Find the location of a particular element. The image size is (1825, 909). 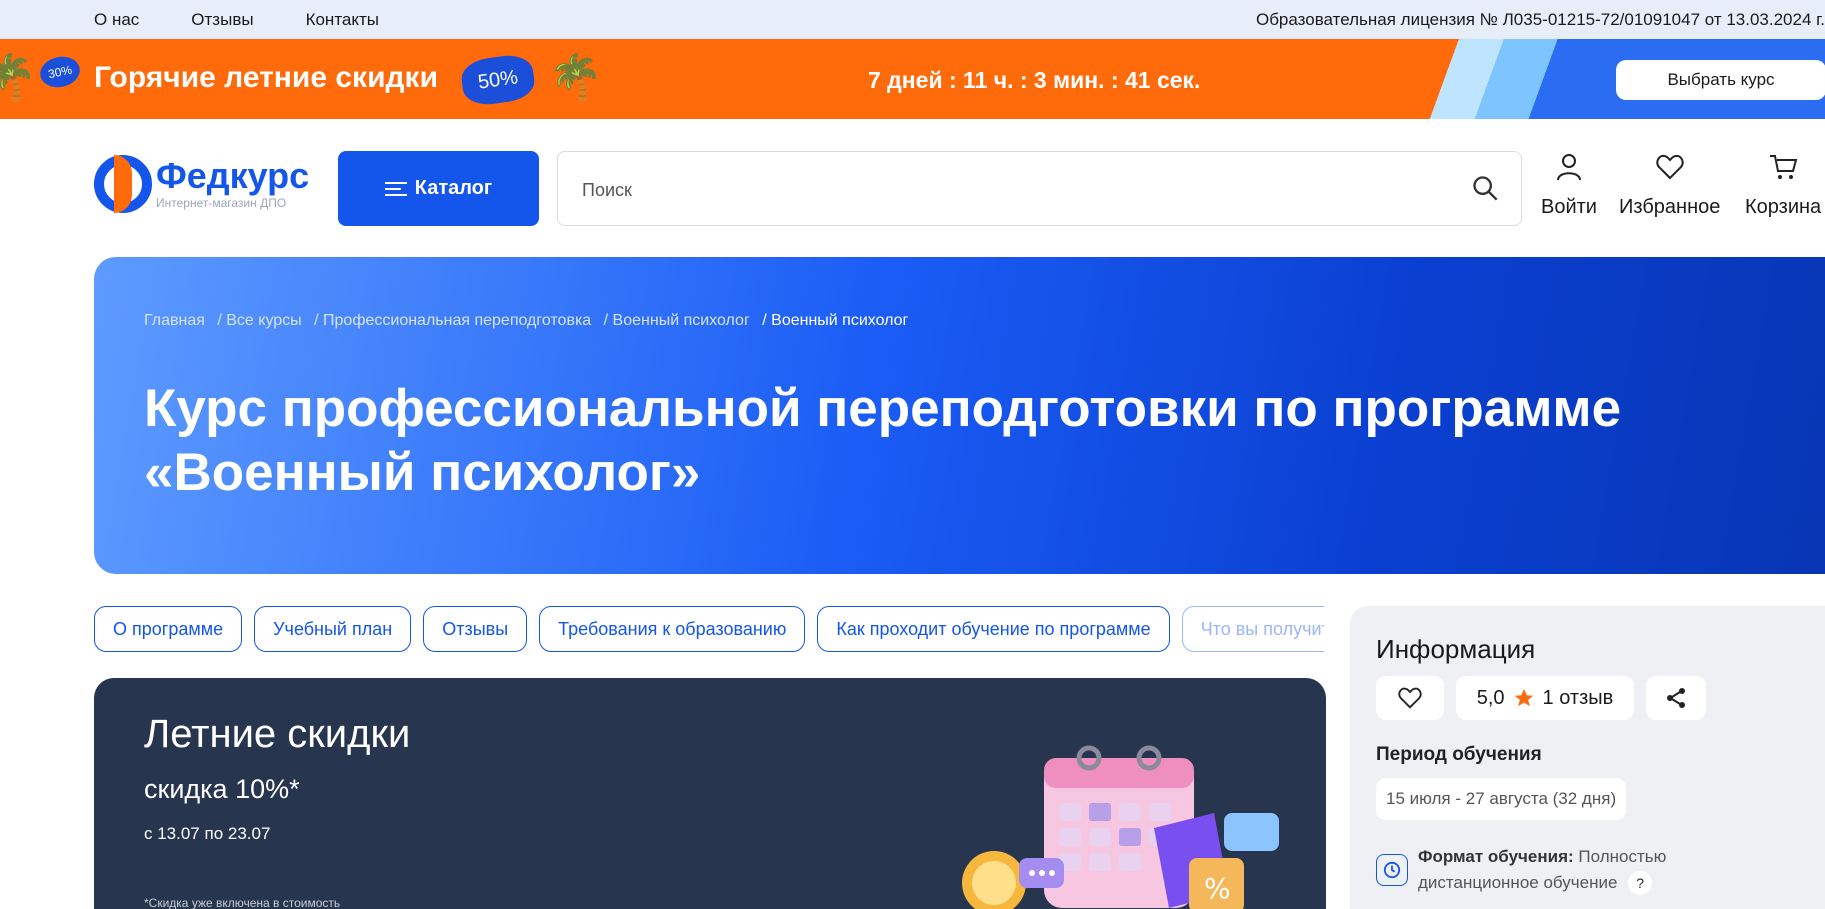

search-box is located at coordinates (1039, 188).